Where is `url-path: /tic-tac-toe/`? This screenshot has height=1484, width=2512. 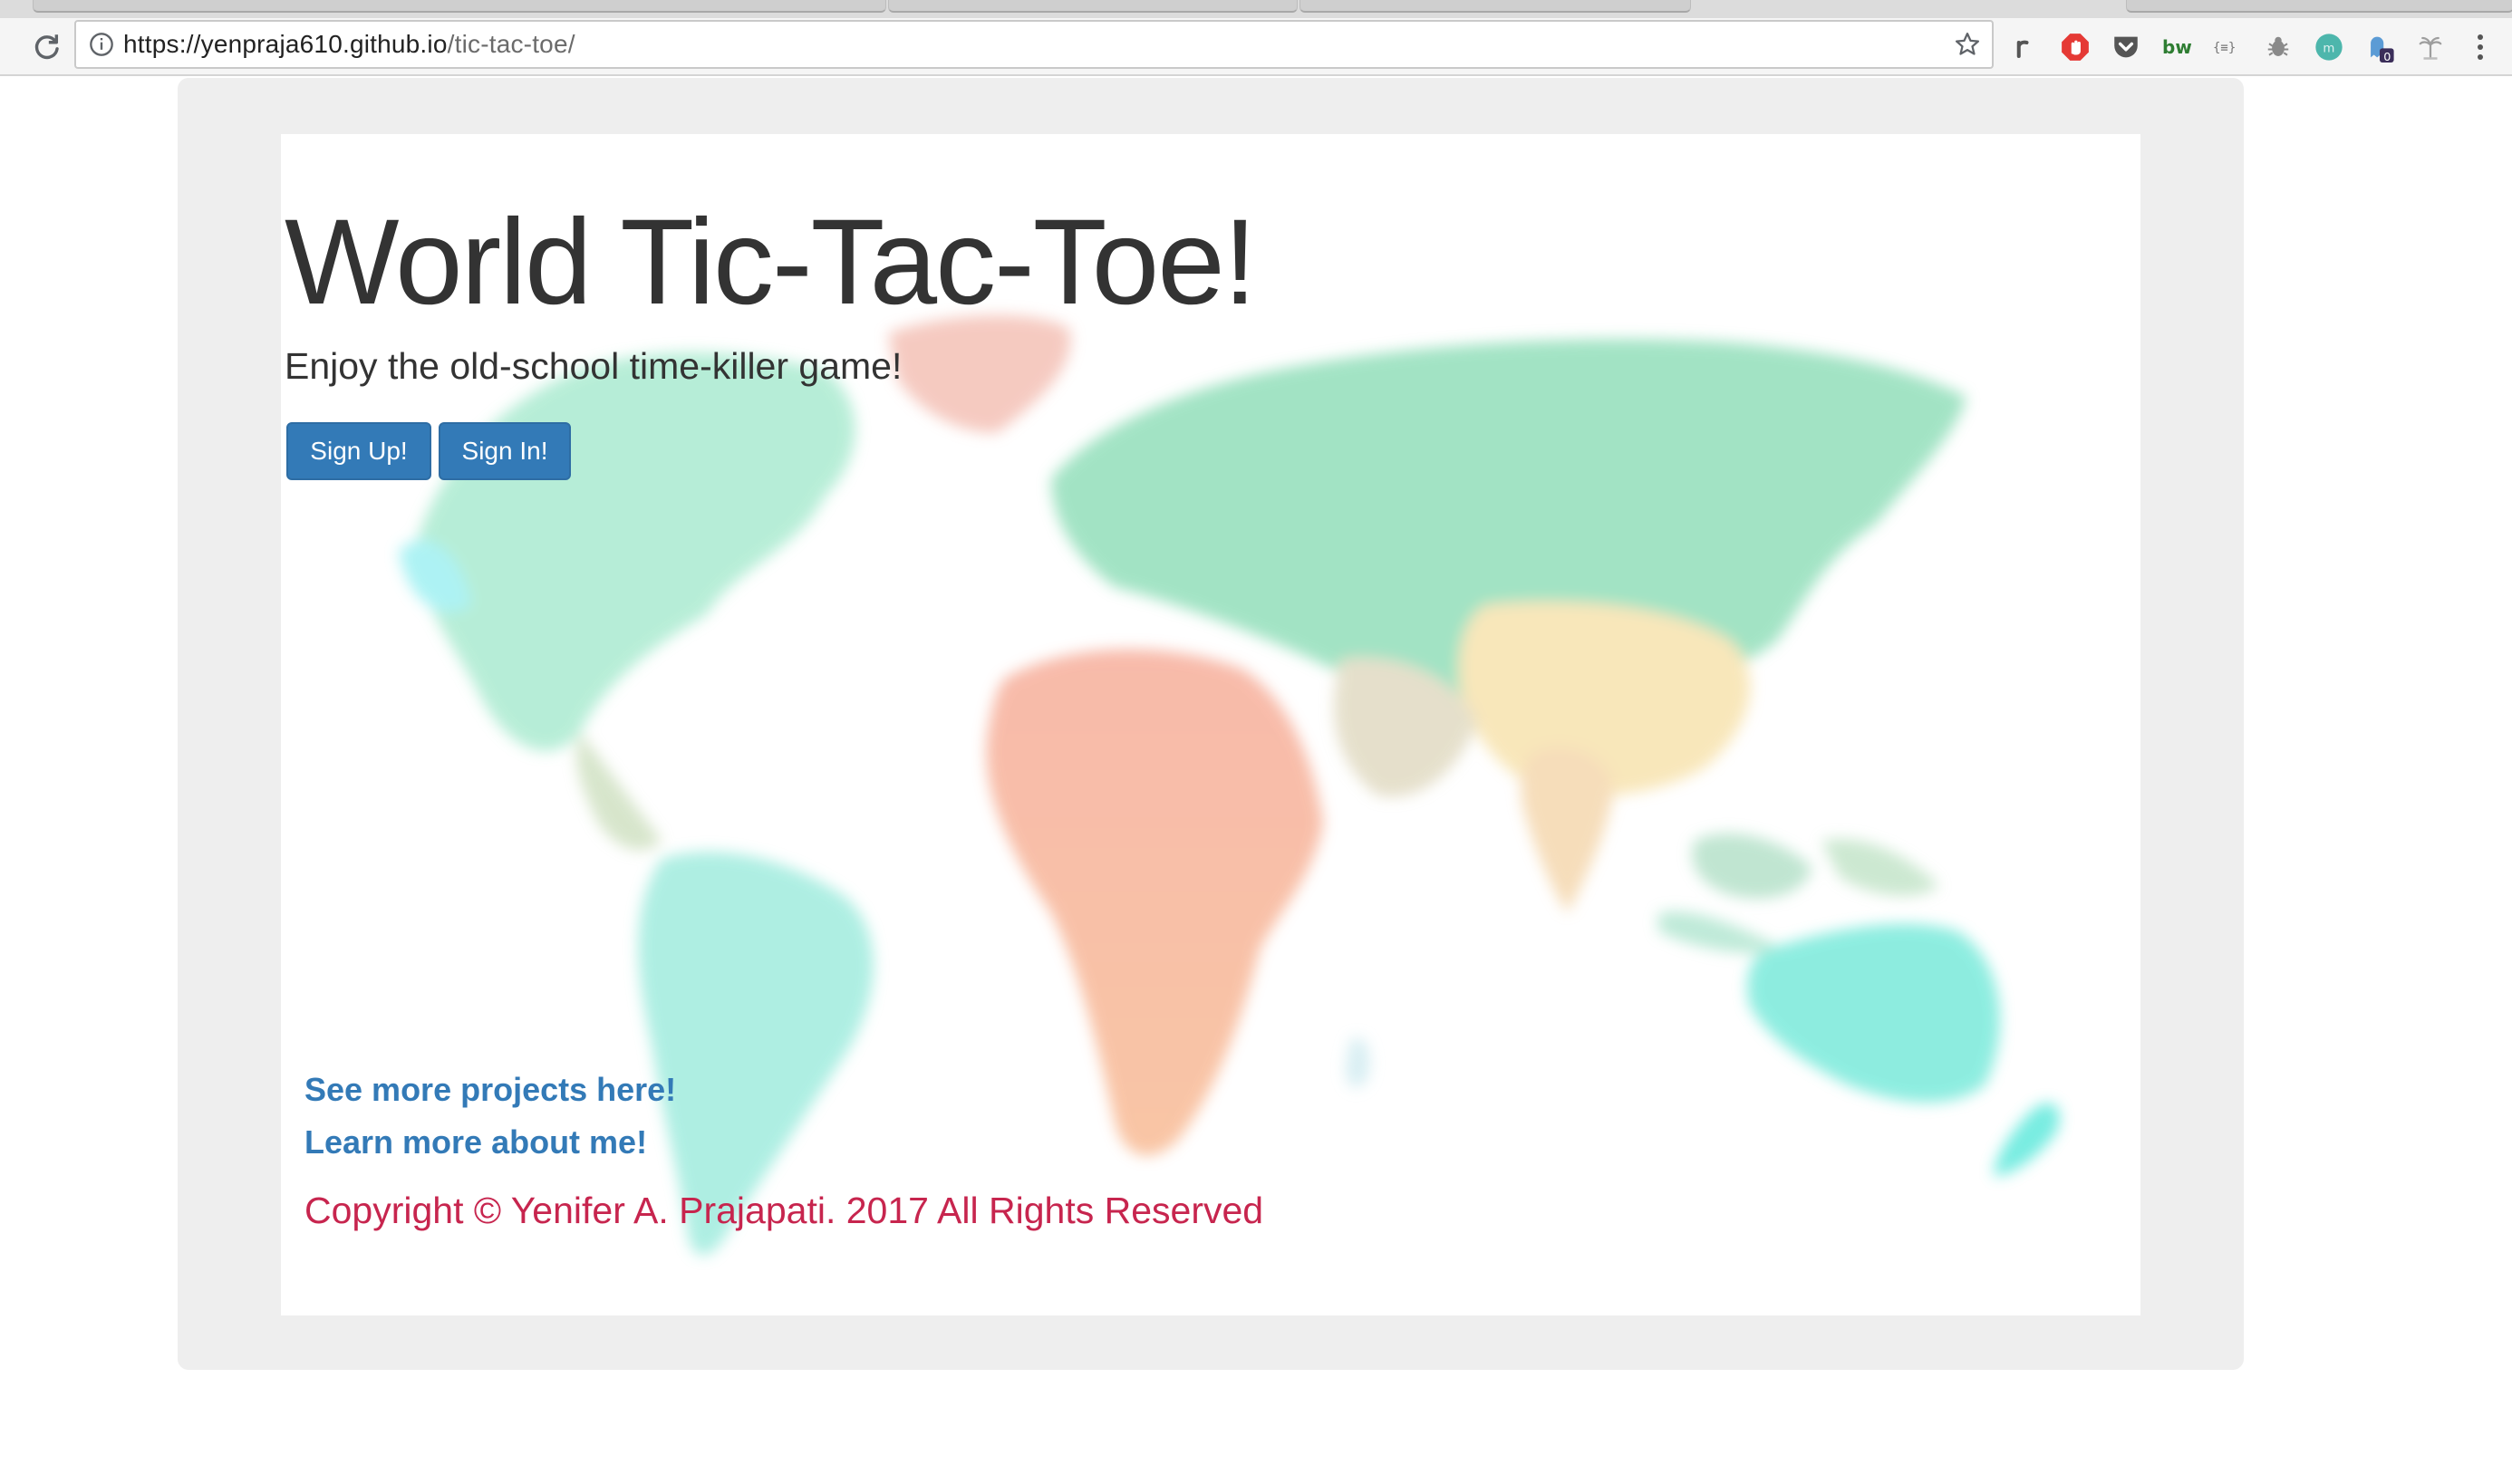
url-path: /tic-tac-toe/ is located at coordinates (511, 44).